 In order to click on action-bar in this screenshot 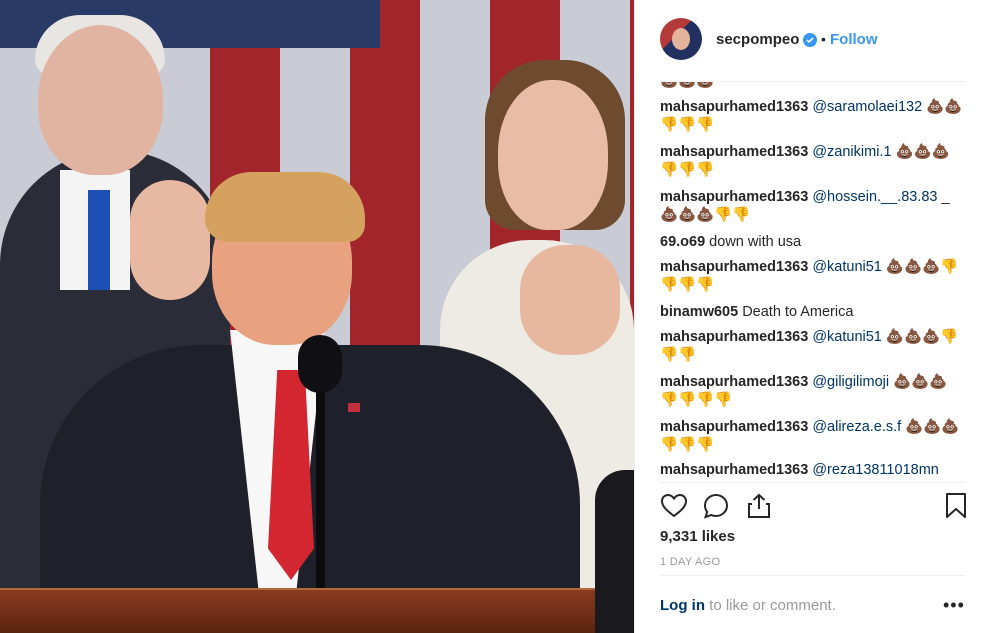, I will do `click(813, 506)`.